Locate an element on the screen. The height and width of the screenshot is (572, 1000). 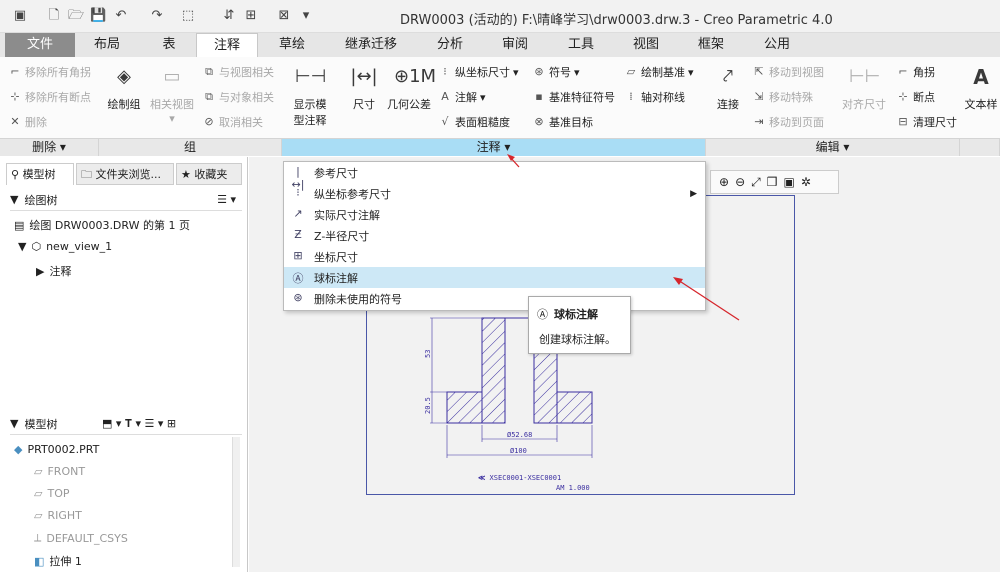
tree-item-top: ▱ TOP is located at coordinates (51, 493).